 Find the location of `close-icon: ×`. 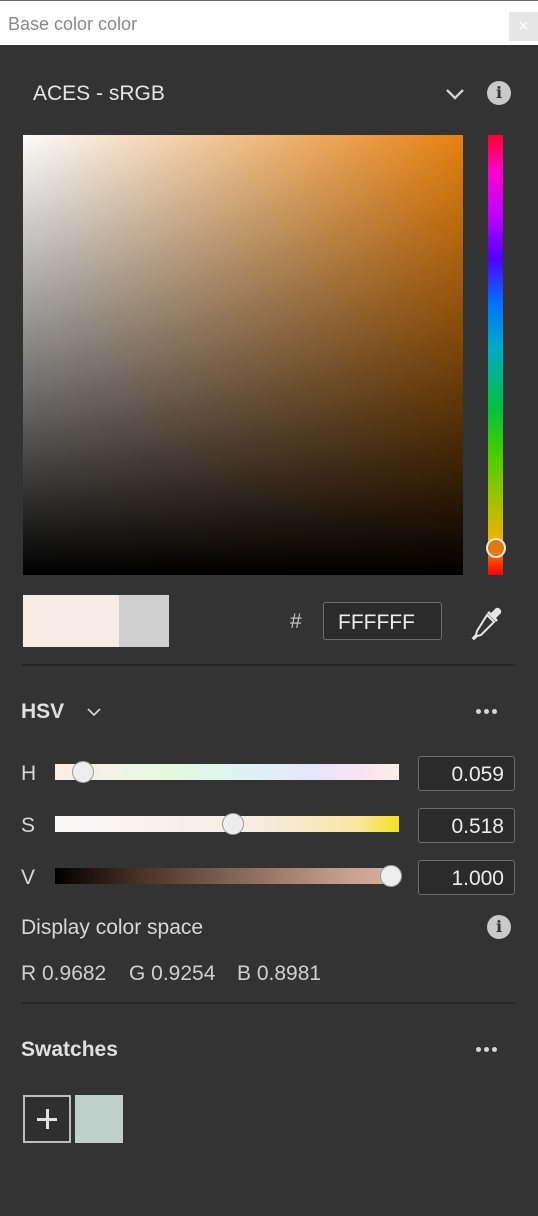

close-icon: × is located at coordinates (523, 26).